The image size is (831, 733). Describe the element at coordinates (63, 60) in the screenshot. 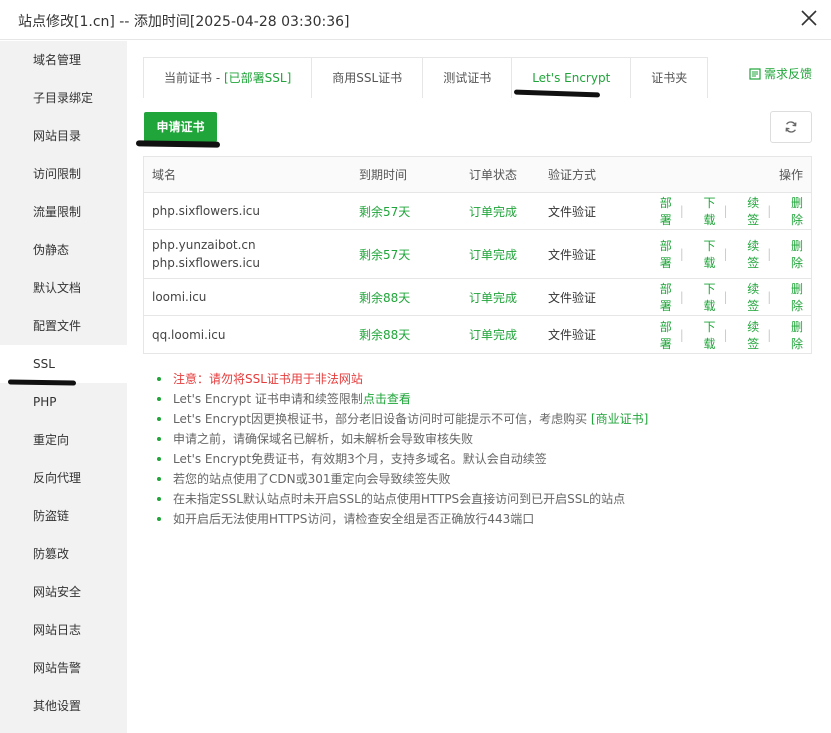

I see `sidebar-item-domain: 域名管理` at that location.